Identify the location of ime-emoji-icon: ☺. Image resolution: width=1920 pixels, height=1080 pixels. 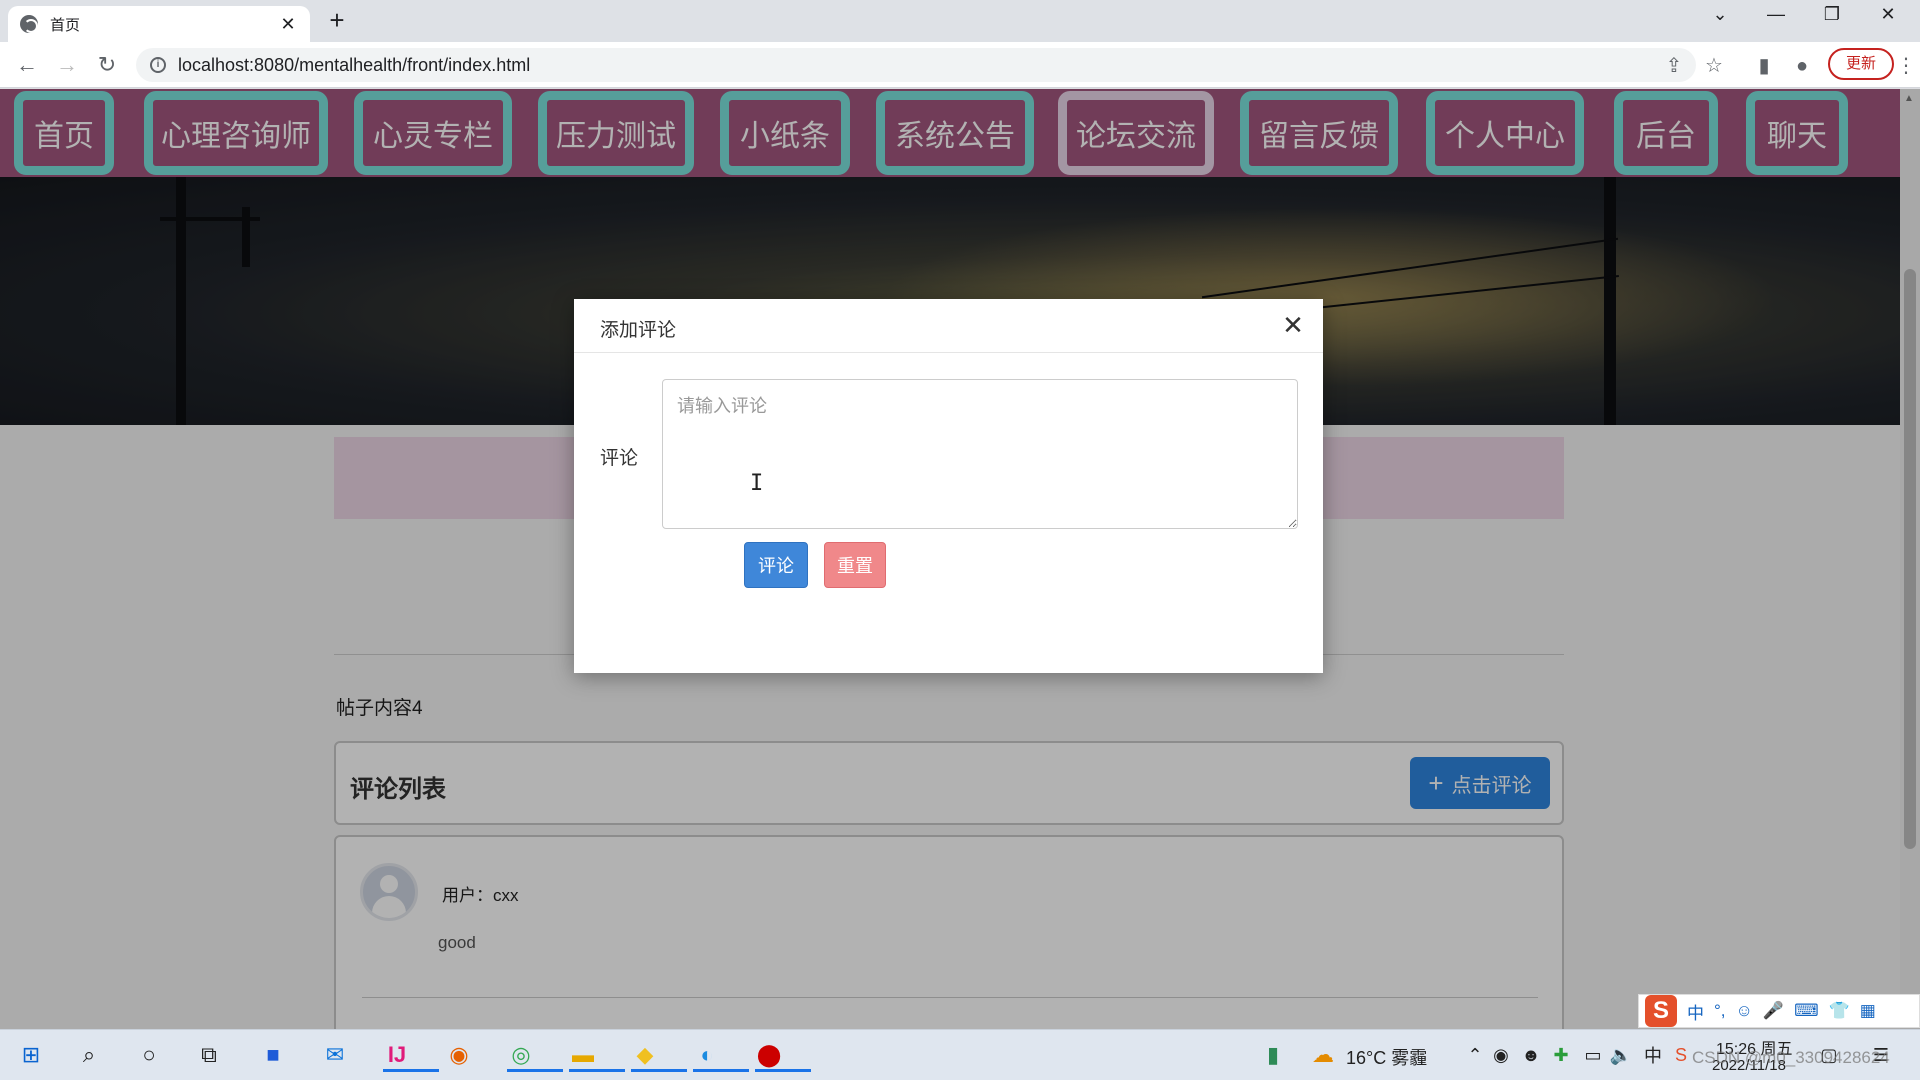
(1744, 1011).